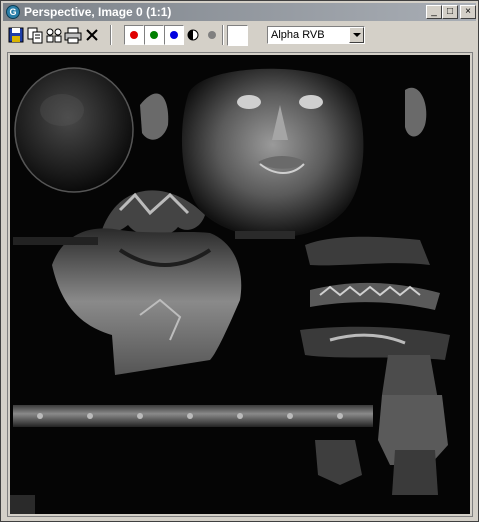  I want to click on app-icon: G, so click(13, 12).